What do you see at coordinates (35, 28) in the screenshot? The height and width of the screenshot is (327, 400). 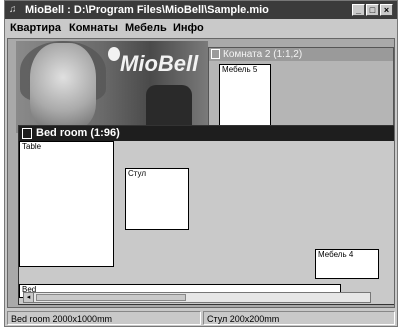 I see `menu-item-apartment: Квартира` at bounding box center [35, 28].